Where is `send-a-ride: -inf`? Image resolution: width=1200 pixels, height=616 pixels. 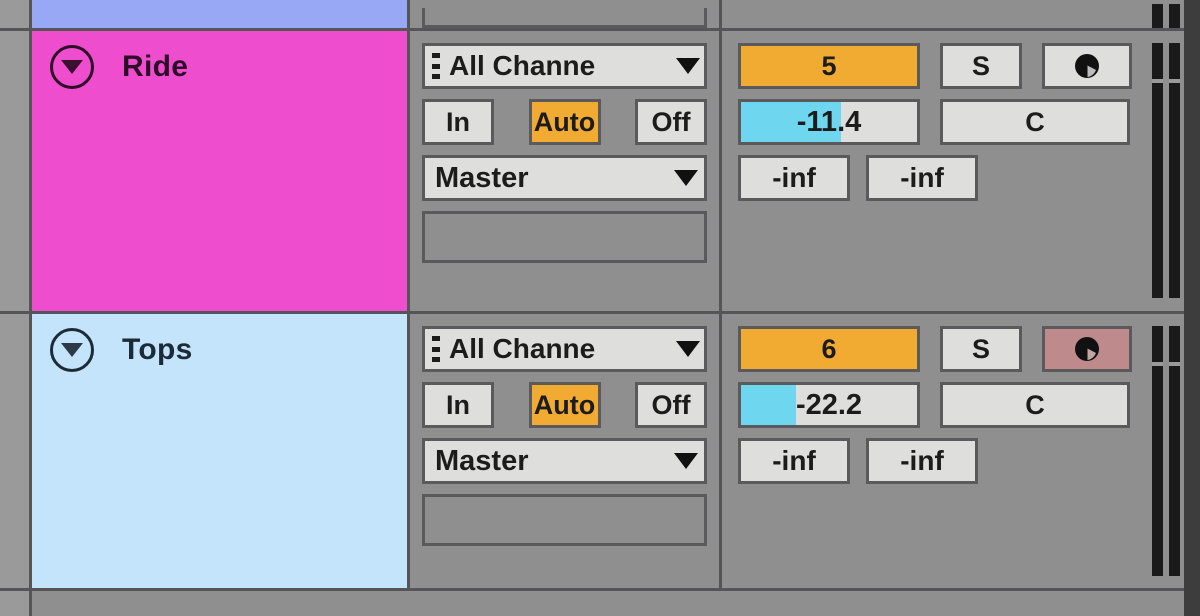 send-a-ride: -inf is located at coordinates (794, 178).